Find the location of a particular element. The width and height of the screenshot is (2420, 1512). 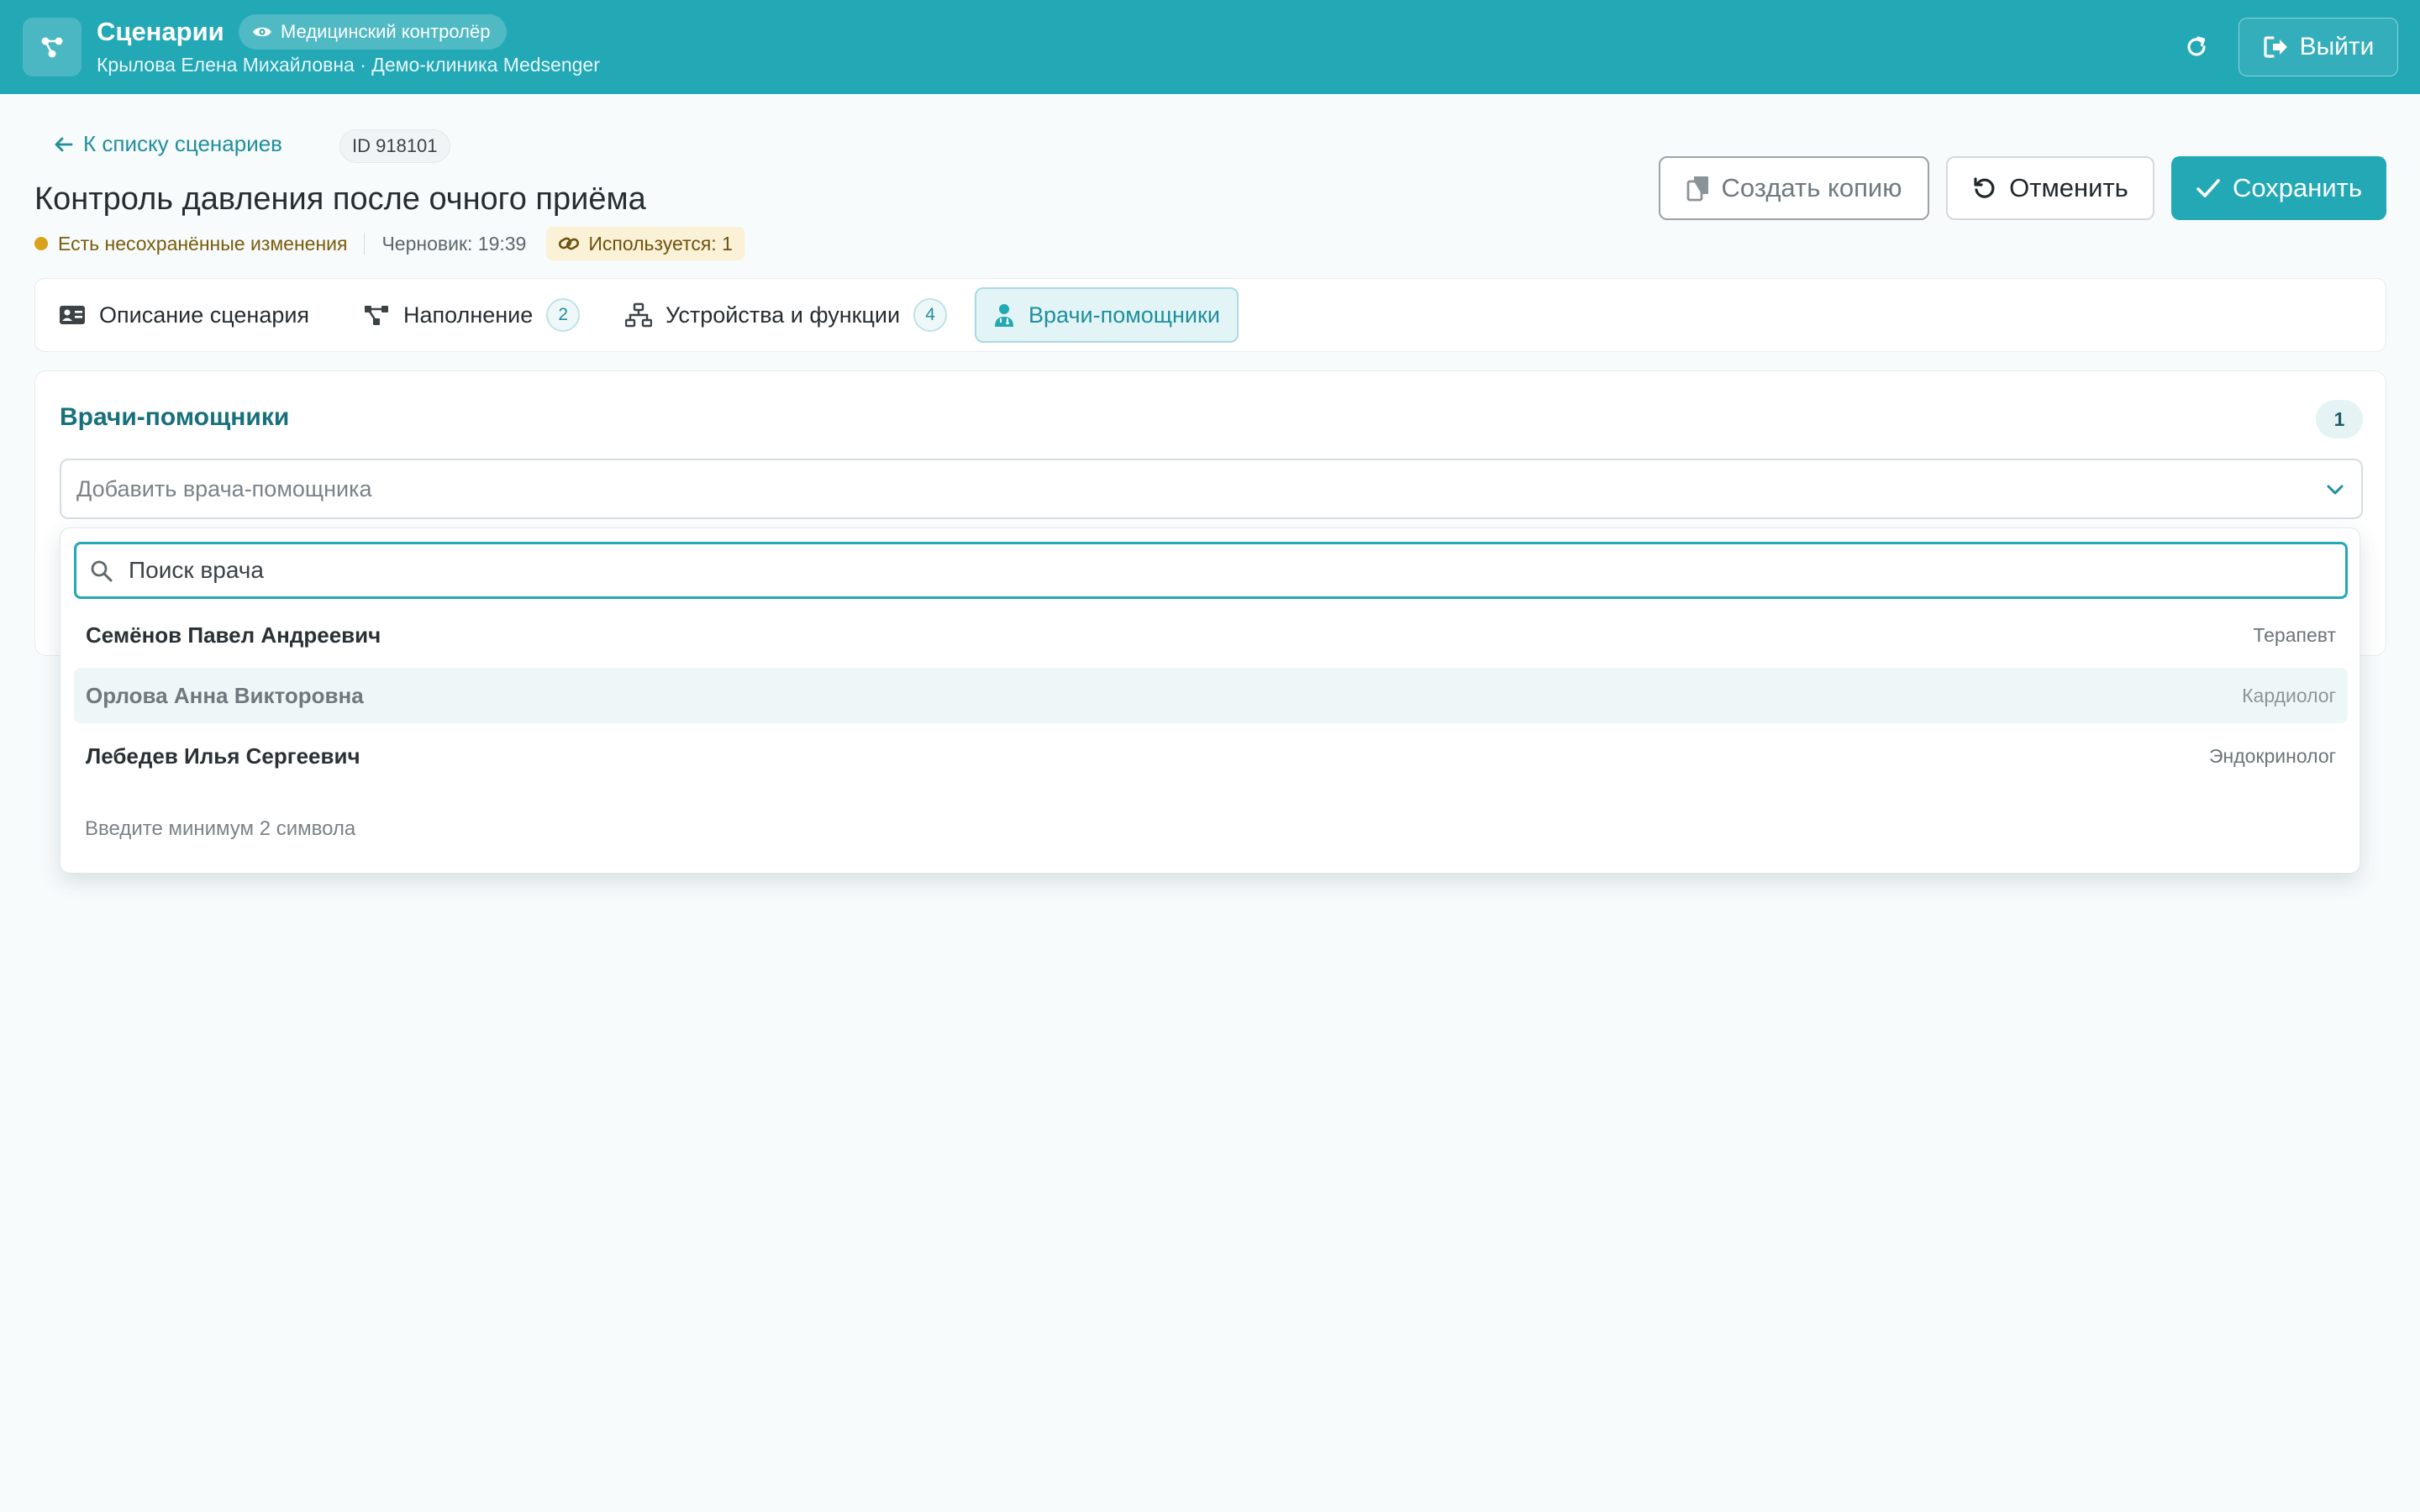

doctor-option: Семёнов Павел Андреевич Терапевт is located at coordinates (1211, 635).